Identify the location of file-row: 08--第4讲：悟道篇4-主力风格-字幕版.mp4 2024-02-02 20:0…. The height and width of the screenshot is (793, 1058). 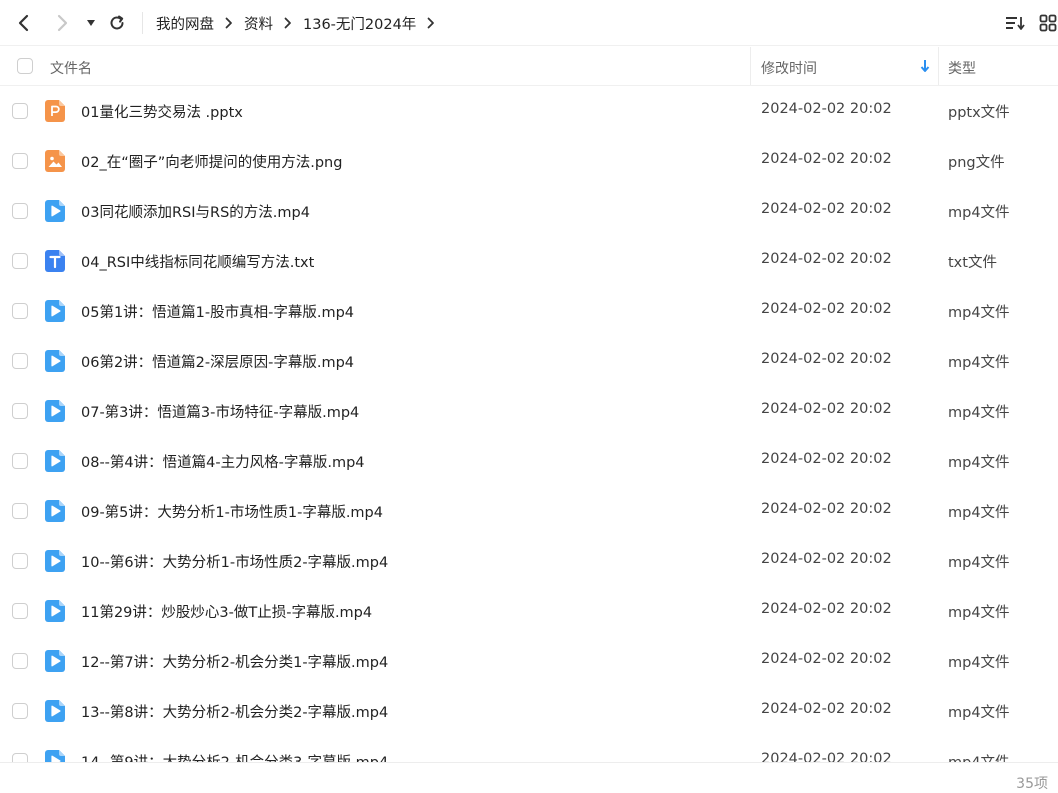
(529, 461).